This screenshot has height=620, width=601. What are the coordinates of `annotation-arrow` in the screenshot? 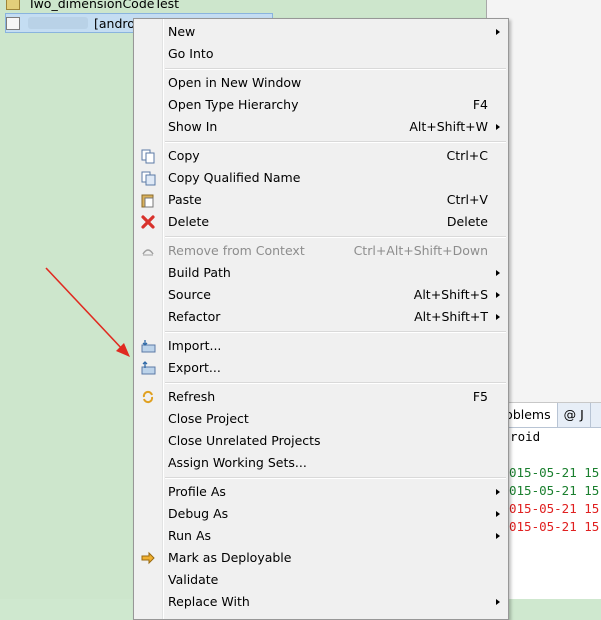 It's located at (87, 312).